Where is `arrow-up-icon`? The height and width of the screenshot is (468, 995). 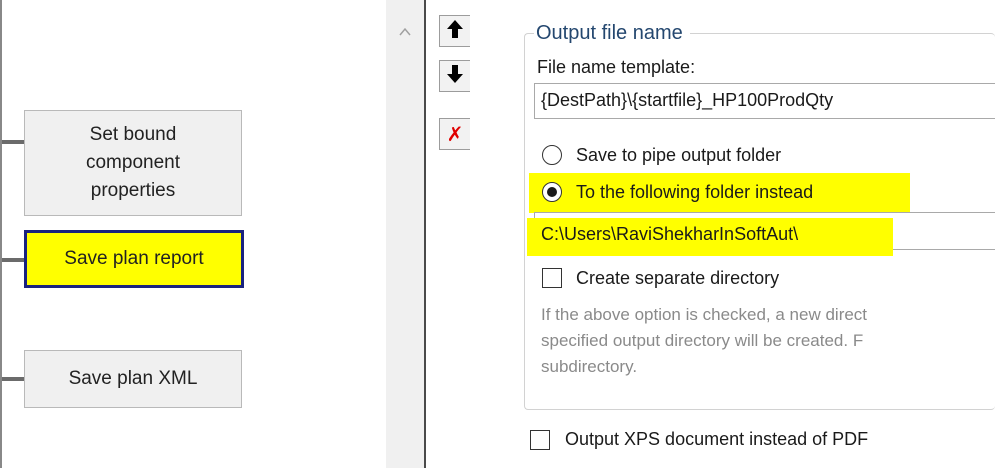 arrow-up-icon is located at coordinates (455, 31).